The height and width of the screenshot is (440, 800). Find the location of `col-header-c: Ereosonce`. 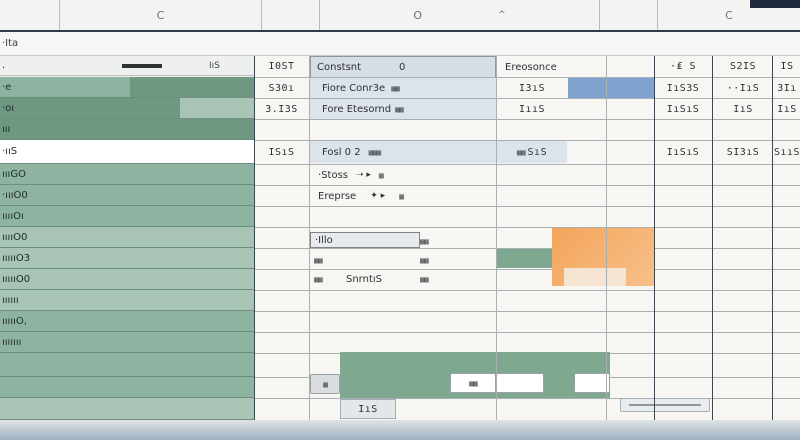

col-header-c: Ereosonce is located at coordinates (532, 67).